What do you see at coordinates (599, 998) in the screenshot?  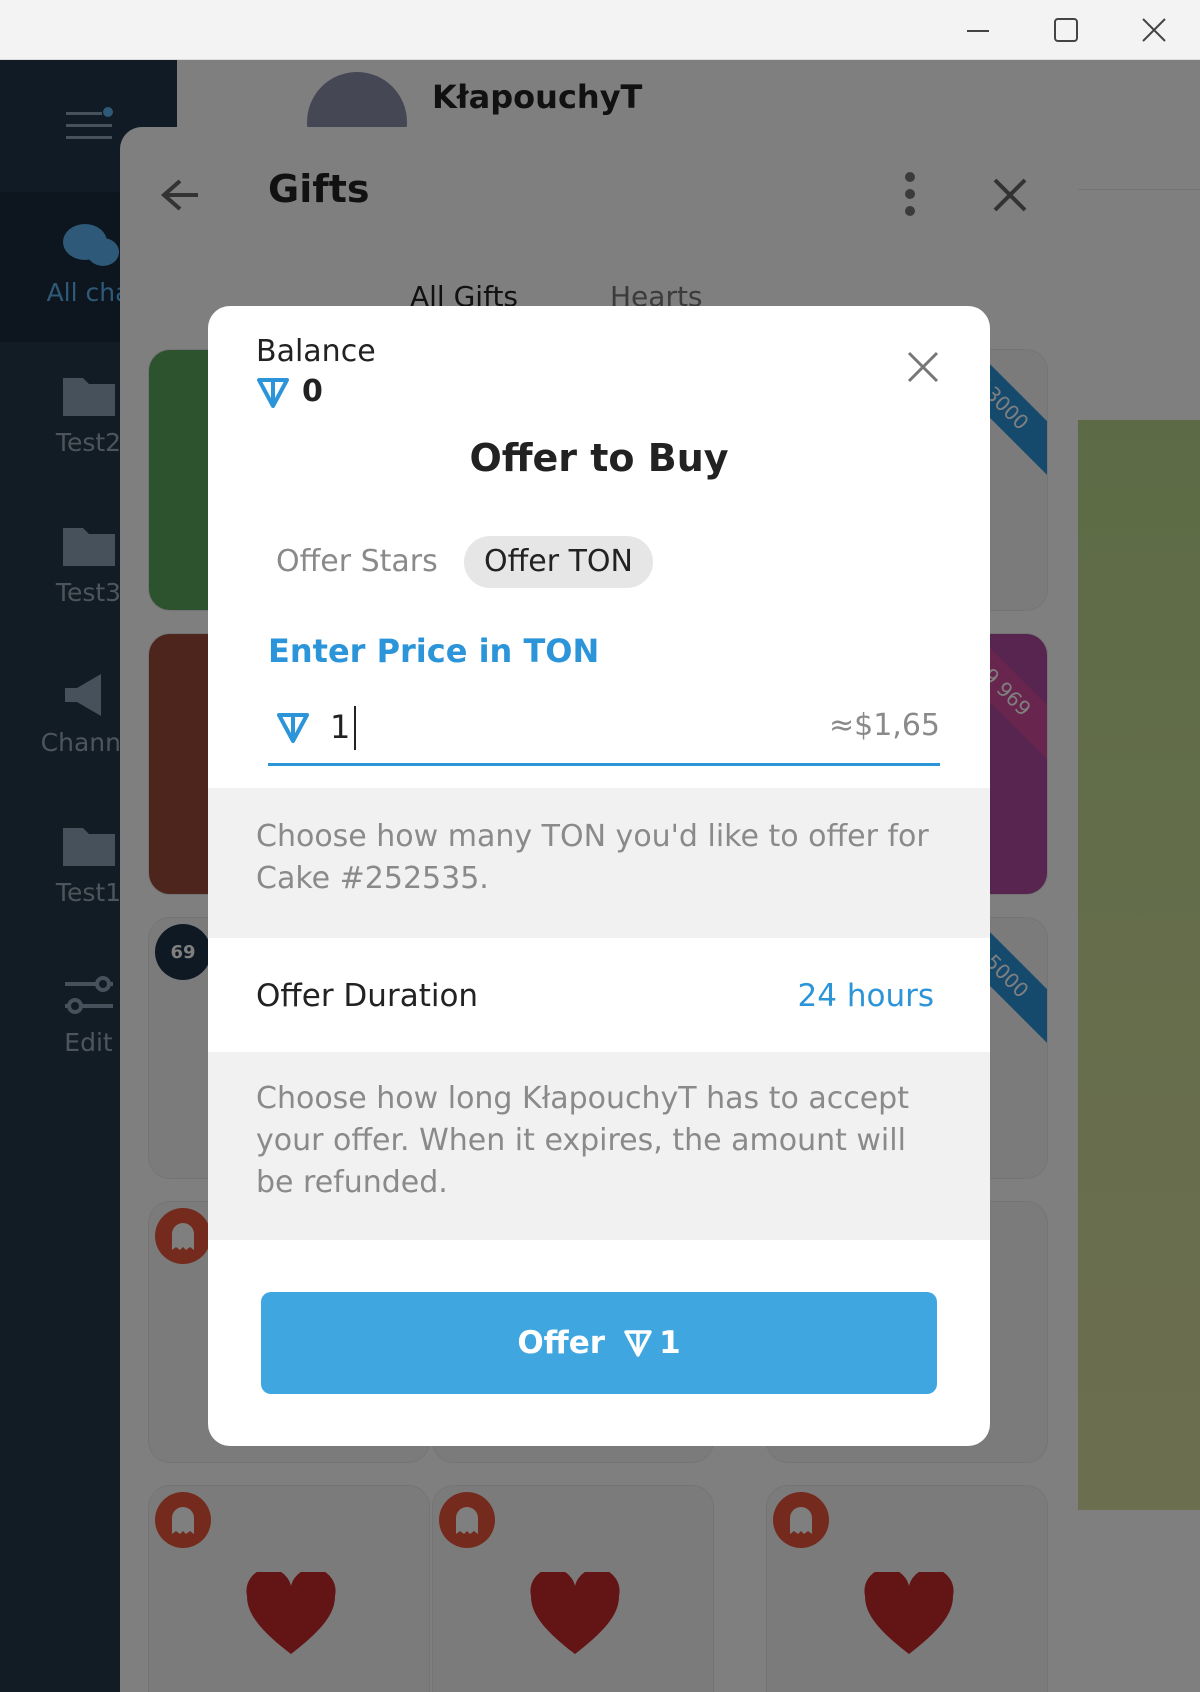 I see `offer-duration-row: Offer Duration 24 hours` at bounding box center [599, 998].